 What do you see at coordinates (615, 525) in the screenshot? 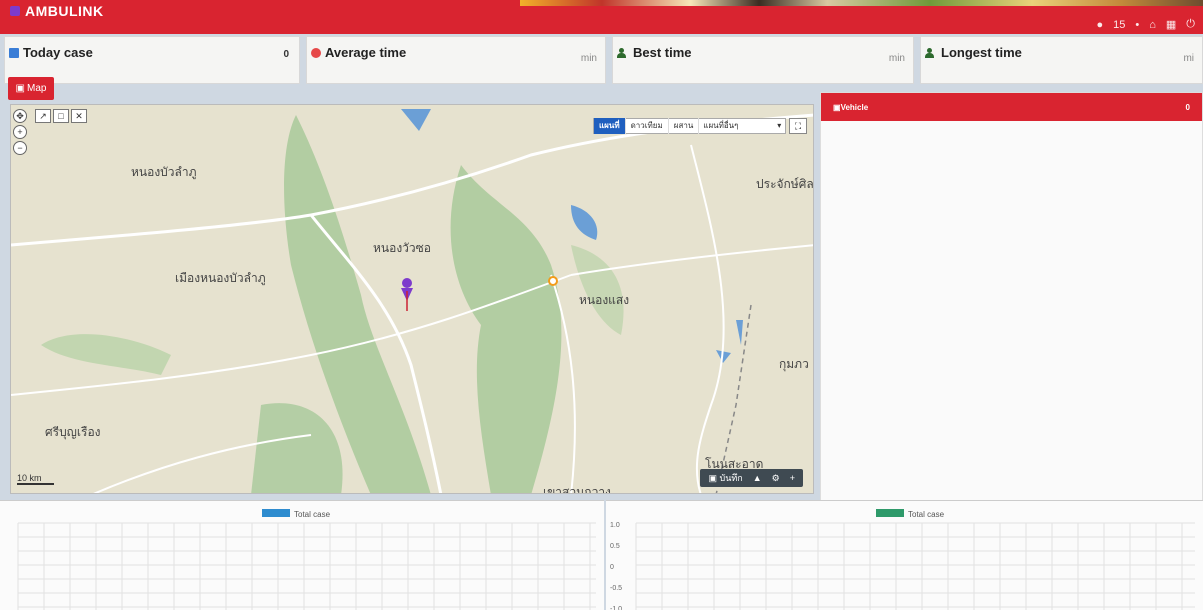
I see `y-tick-label: 1.0` at bounding box center [615, 525].